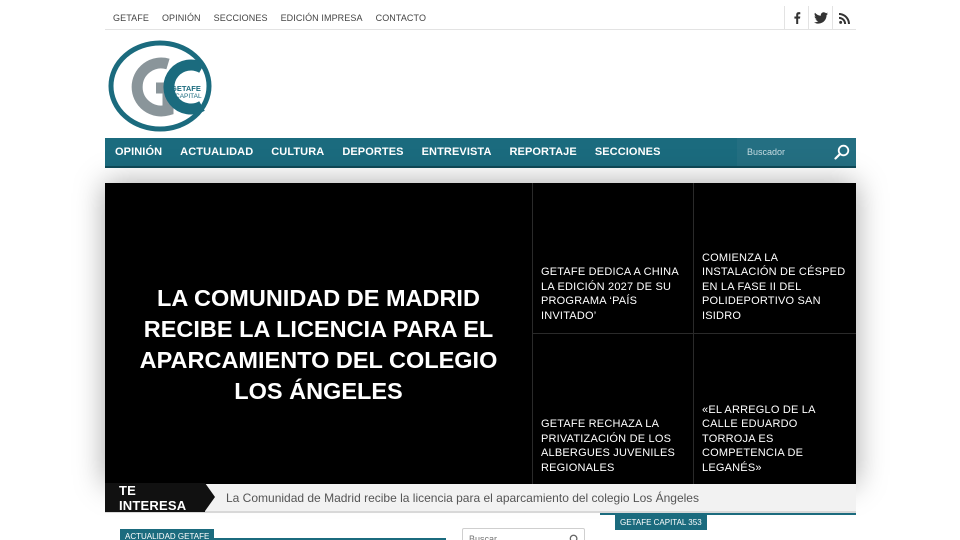 This screenshot has height=540, width=960. Describe the element at coordinates (163, 86) in the screenshot. I see `site-logo: GETAFE CAPITAL` at that location.